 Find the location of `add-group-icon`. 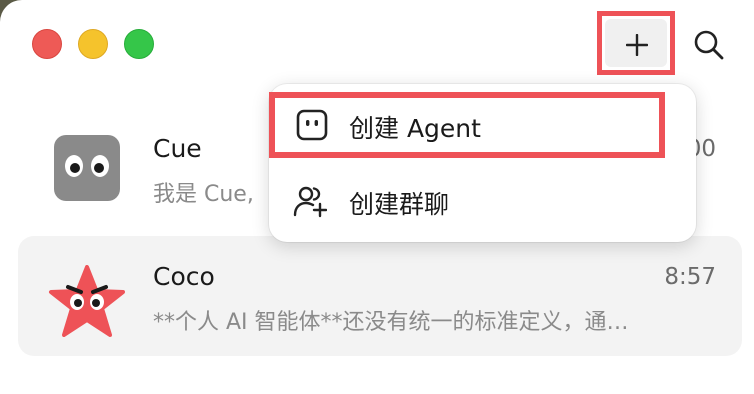

add-group-icon is located at coordinates (310, 202).